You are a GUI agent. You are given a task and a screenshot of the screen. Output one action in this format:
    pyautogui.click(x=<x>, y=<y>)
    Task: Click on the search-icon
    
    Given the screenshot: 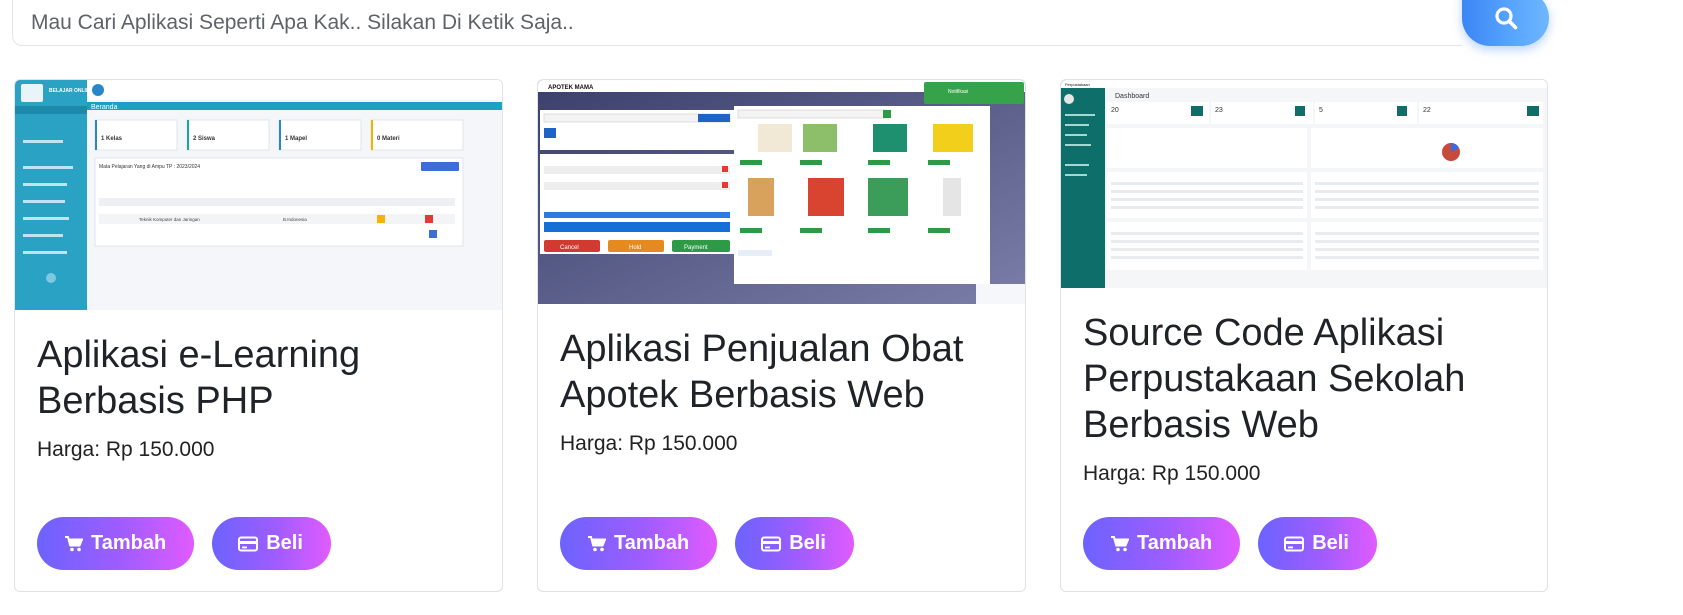 What is the action you would take?
    pyautogui.click(x=1505, y=18)
    